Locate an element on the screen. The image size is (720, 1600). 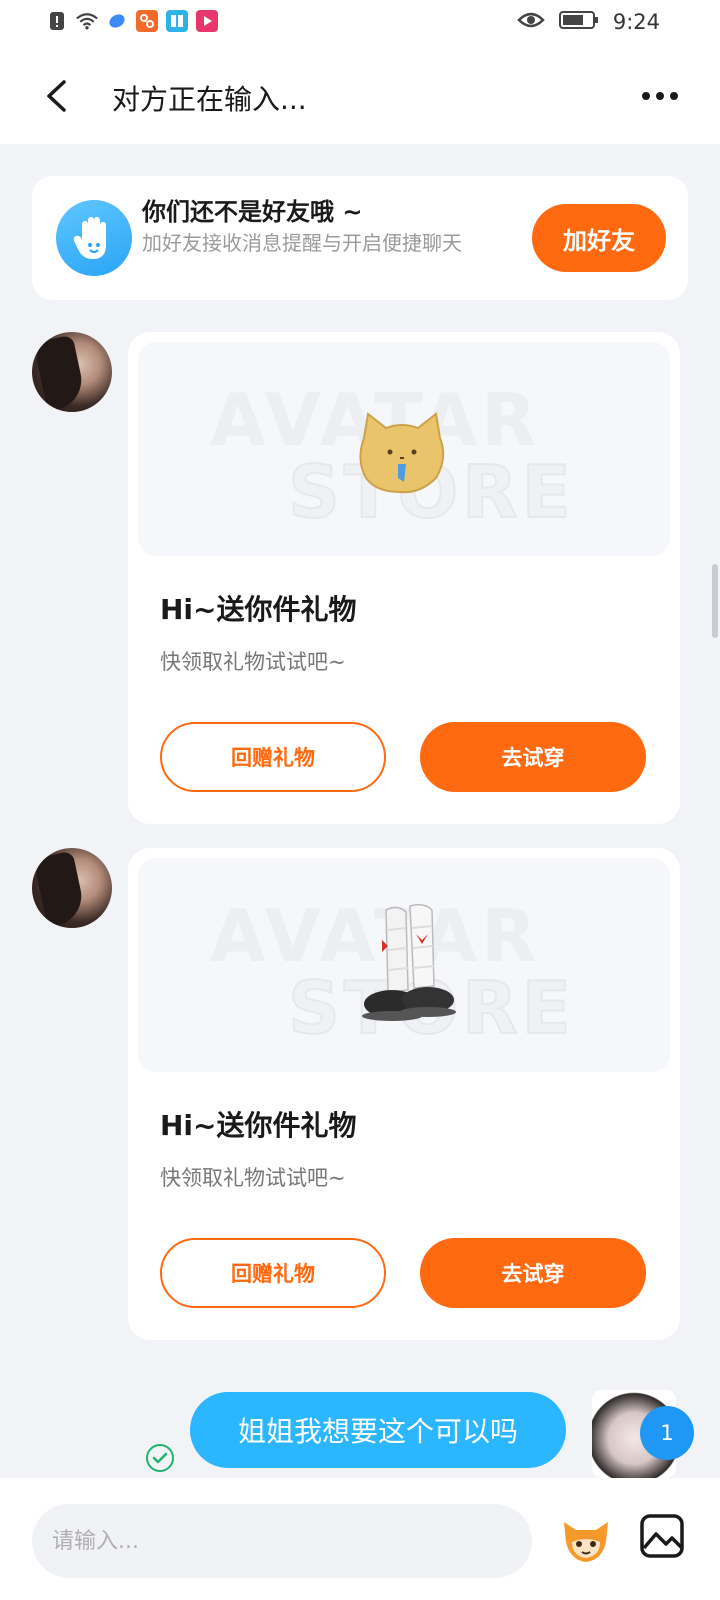
wave-hand-icon is located at coordinates (94, 238).